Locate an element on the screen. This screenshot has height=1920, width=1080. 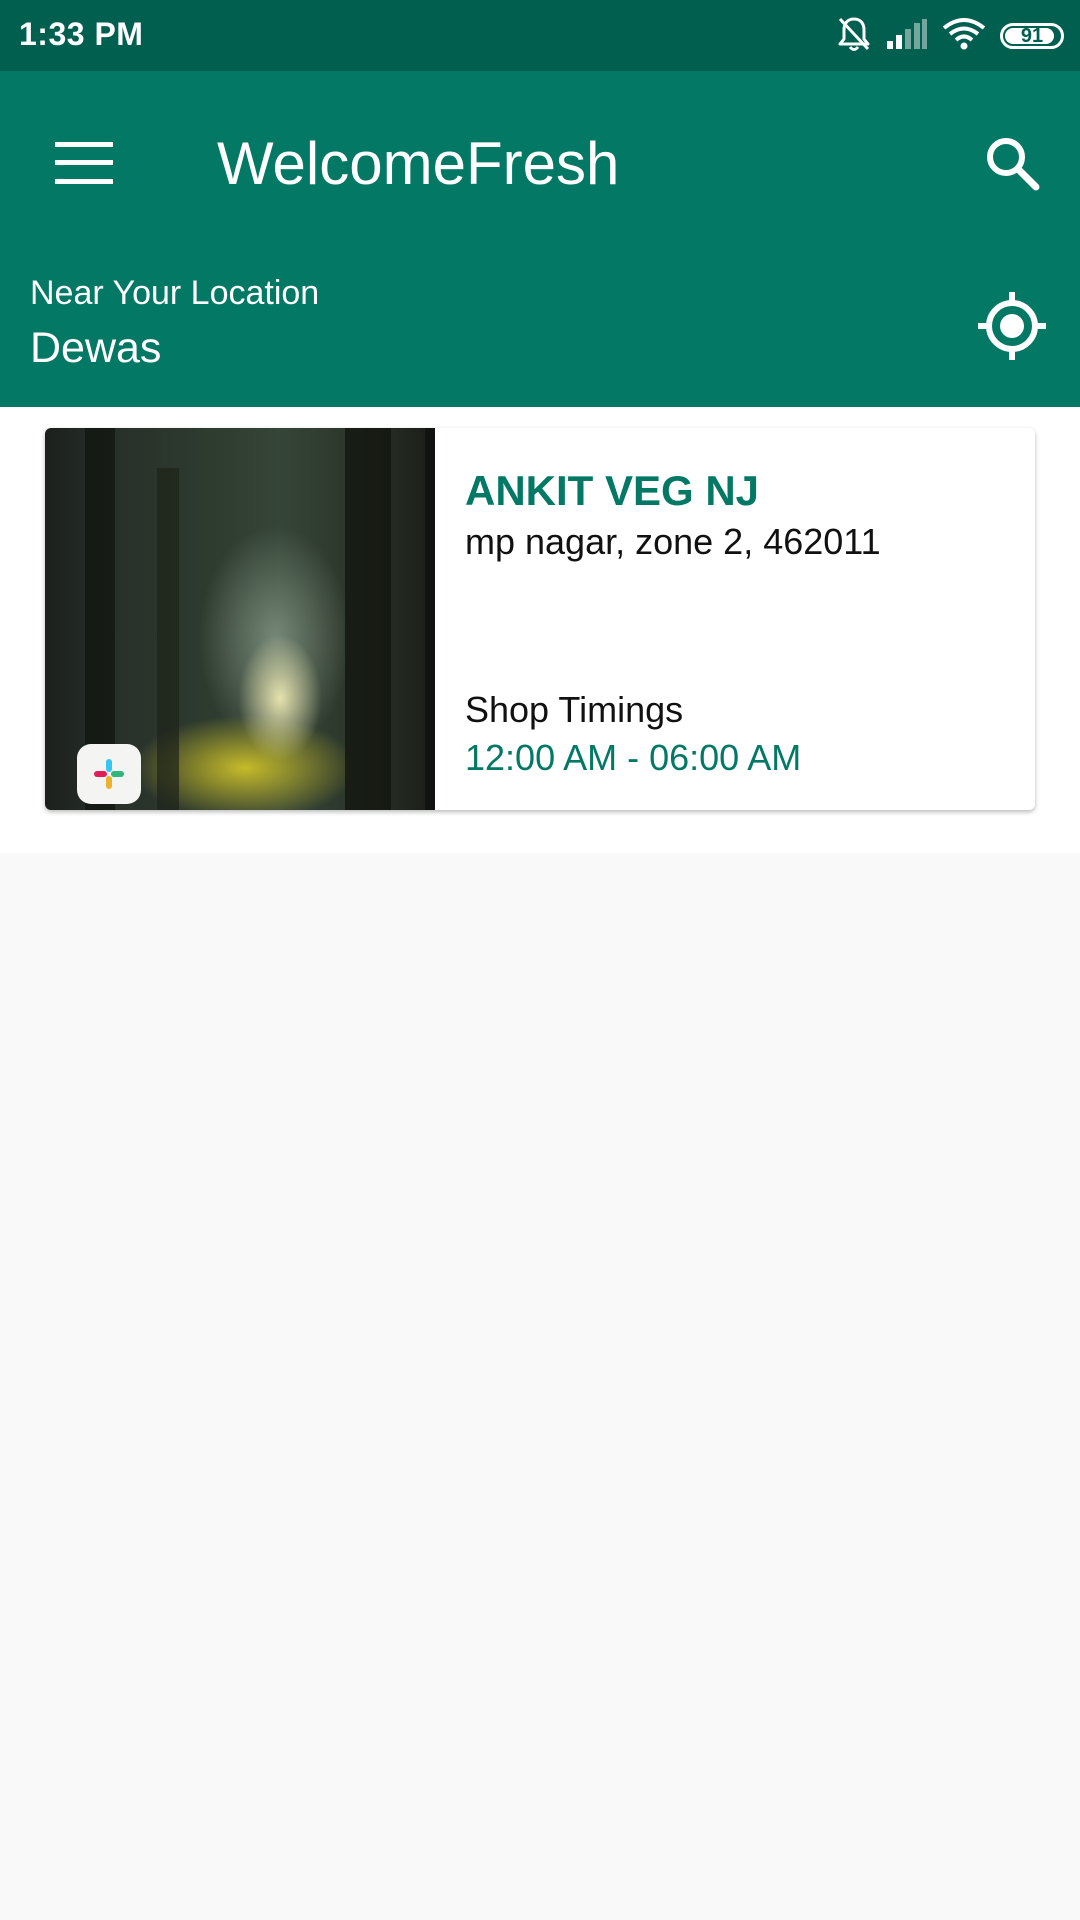
location-label: Near Your Location is located at coordinates (175, 293).